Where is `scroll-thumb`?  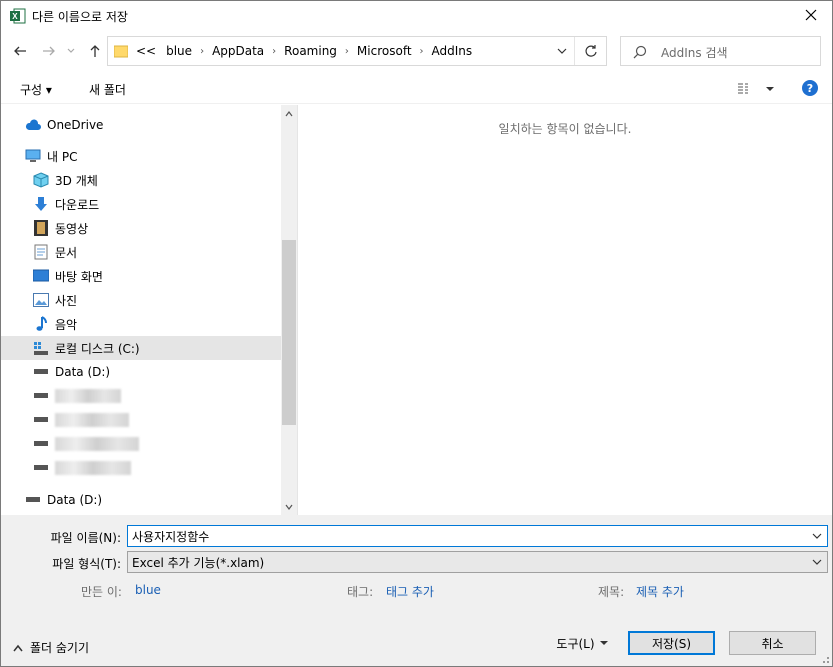 scroll-thumb is located at coordinates (289, 332).